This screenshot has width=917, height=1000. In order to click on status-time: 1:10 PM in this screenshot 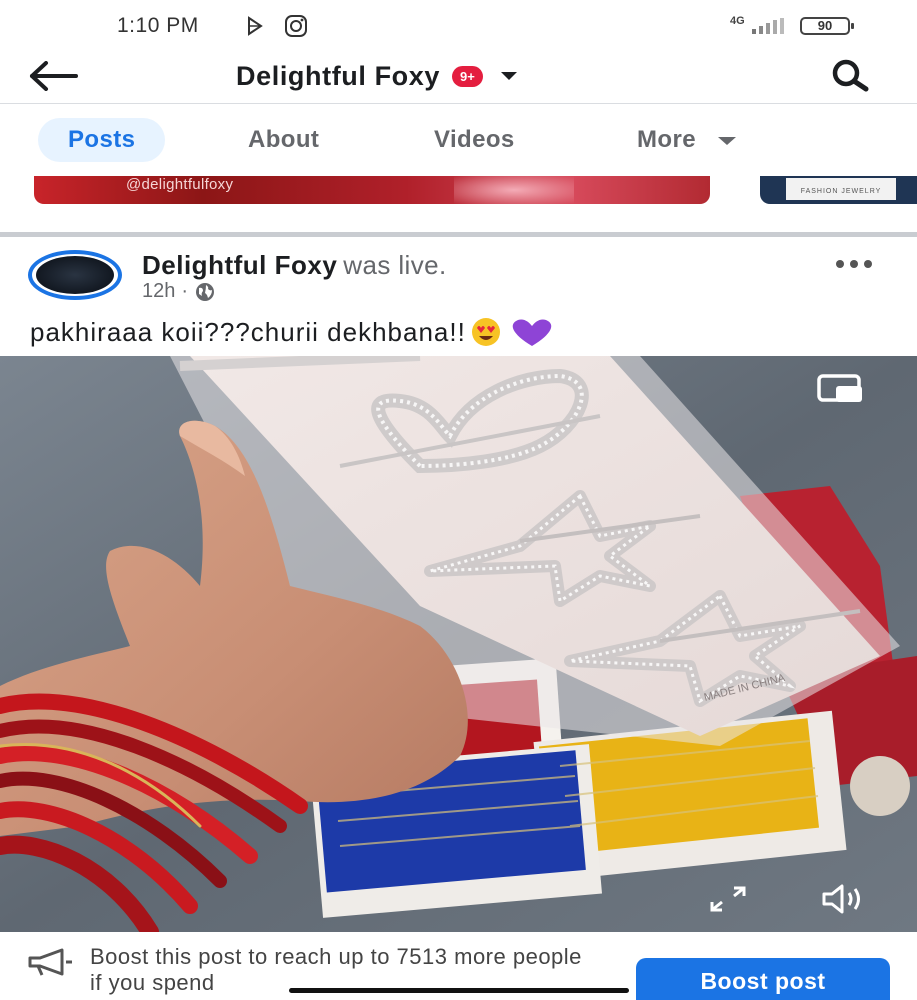, I will do `click(158, 25)`.